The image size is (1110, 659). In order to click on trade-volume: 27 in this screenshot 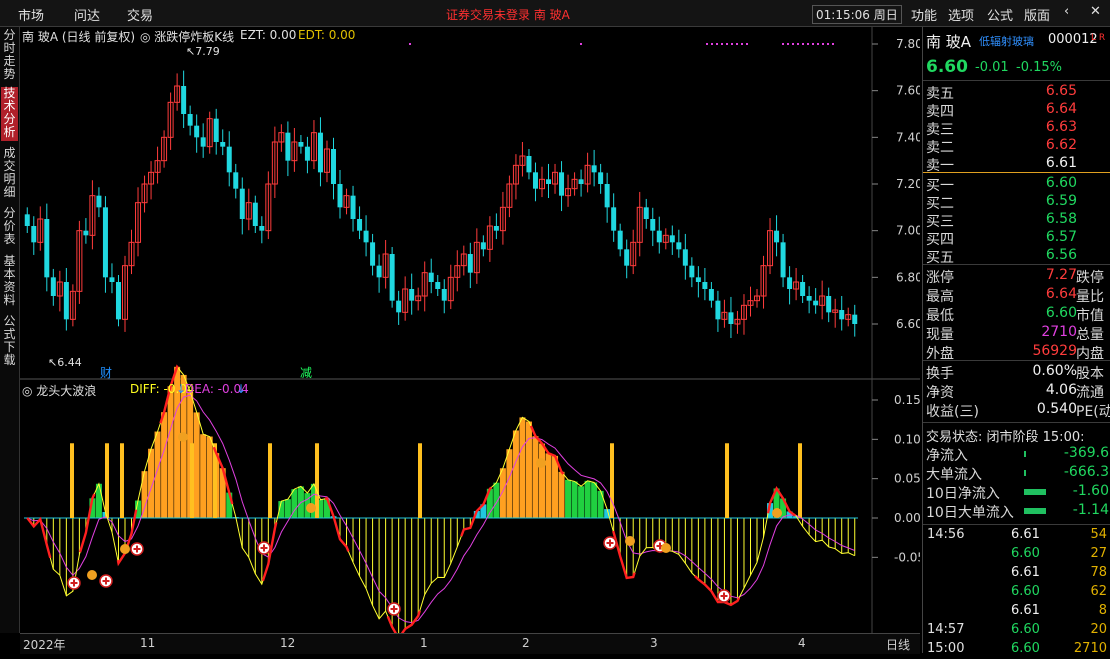, I will do `click(1098, 553)`.